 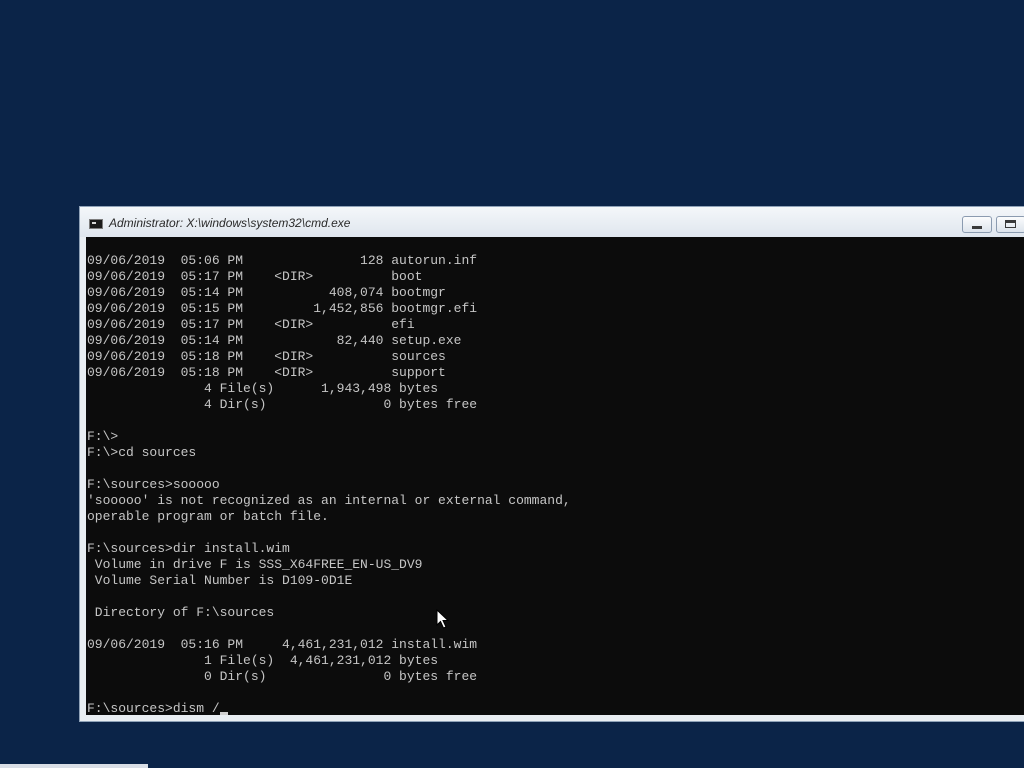 I want to click on command-prompt: F:\sources>, so click(x=130, y=708).